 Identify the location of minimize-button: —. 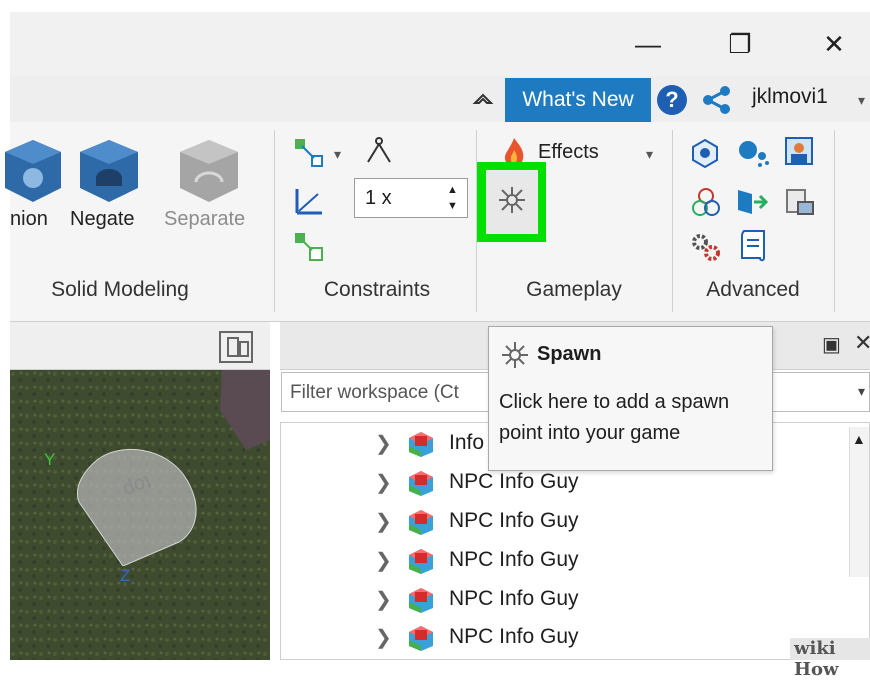
(648, 44).